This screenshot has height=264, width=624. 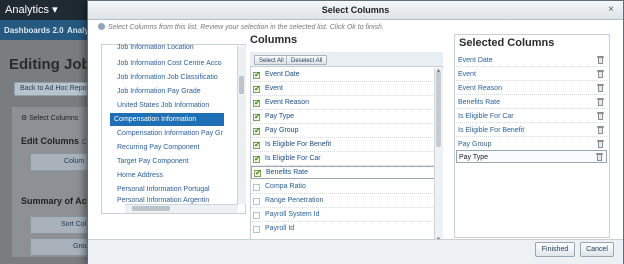 What do you see at coordinates (343, 145) in the screenshot?
I see `column-row: Is Eligible For Benefit` at bounding box center [343, 145].